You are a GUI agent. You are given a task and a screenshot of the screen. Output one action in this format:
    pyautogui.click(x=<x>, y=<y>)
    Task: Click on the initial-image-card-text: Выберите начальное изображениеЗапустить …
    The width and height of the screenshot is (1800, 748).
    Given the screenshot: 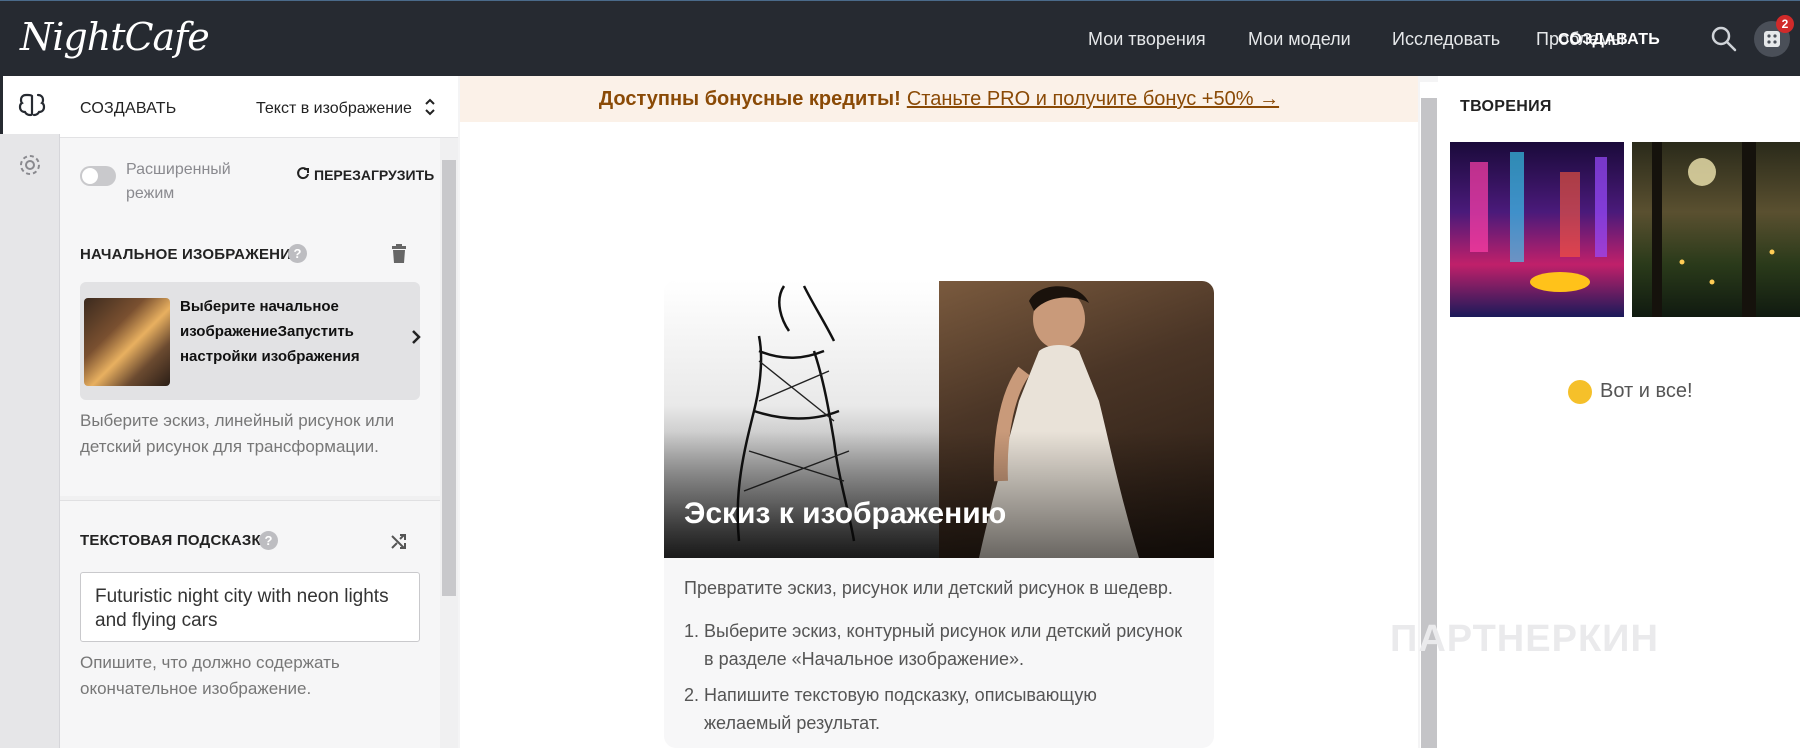 What is the action you would take?
    pyautogui.click(x=270, y=331)
    